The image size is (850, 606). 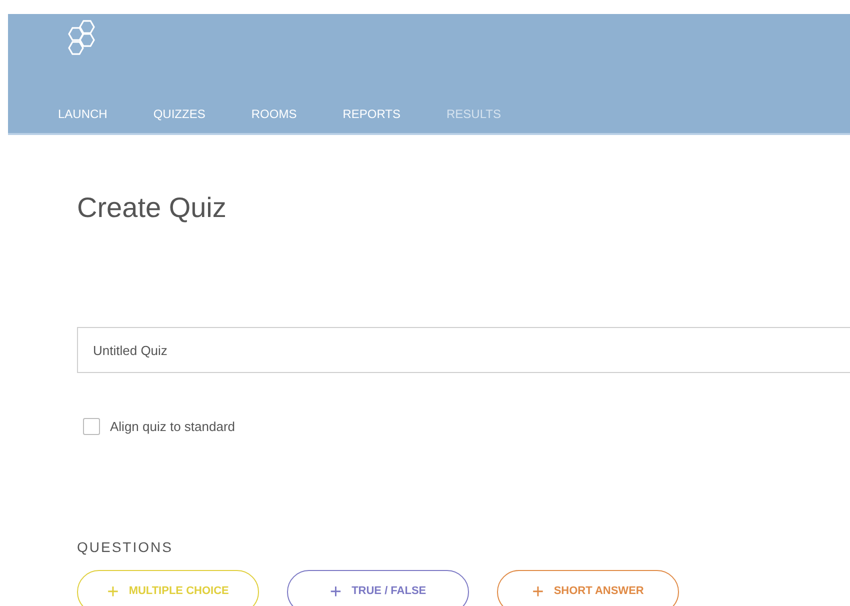 I want to click on quiz-name-field: Untitled Quiz, so click(x=463, y=350).